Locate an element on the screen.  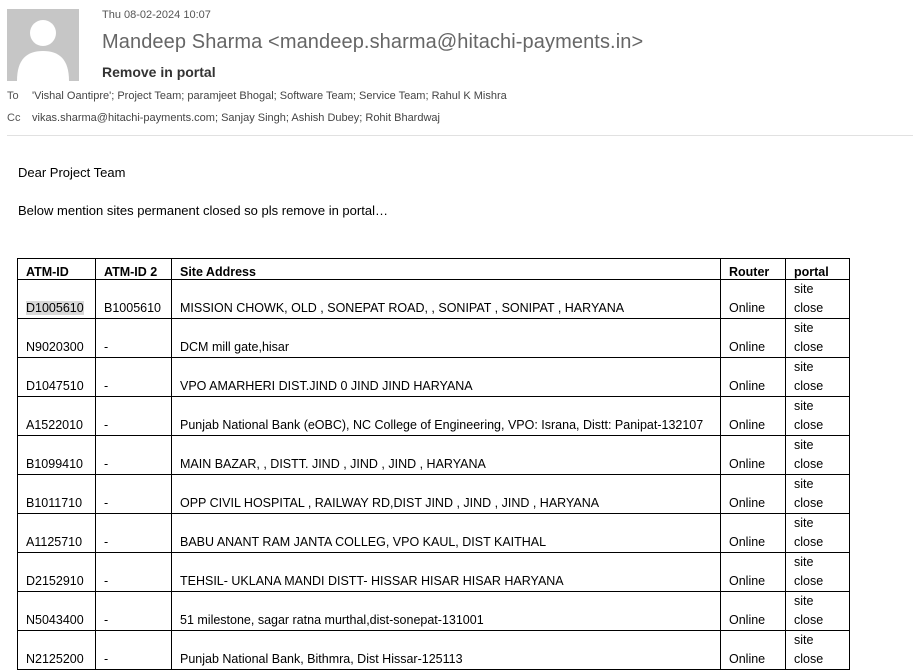
cell-atm-id: B1011710 is located at coordinates (56, 494).